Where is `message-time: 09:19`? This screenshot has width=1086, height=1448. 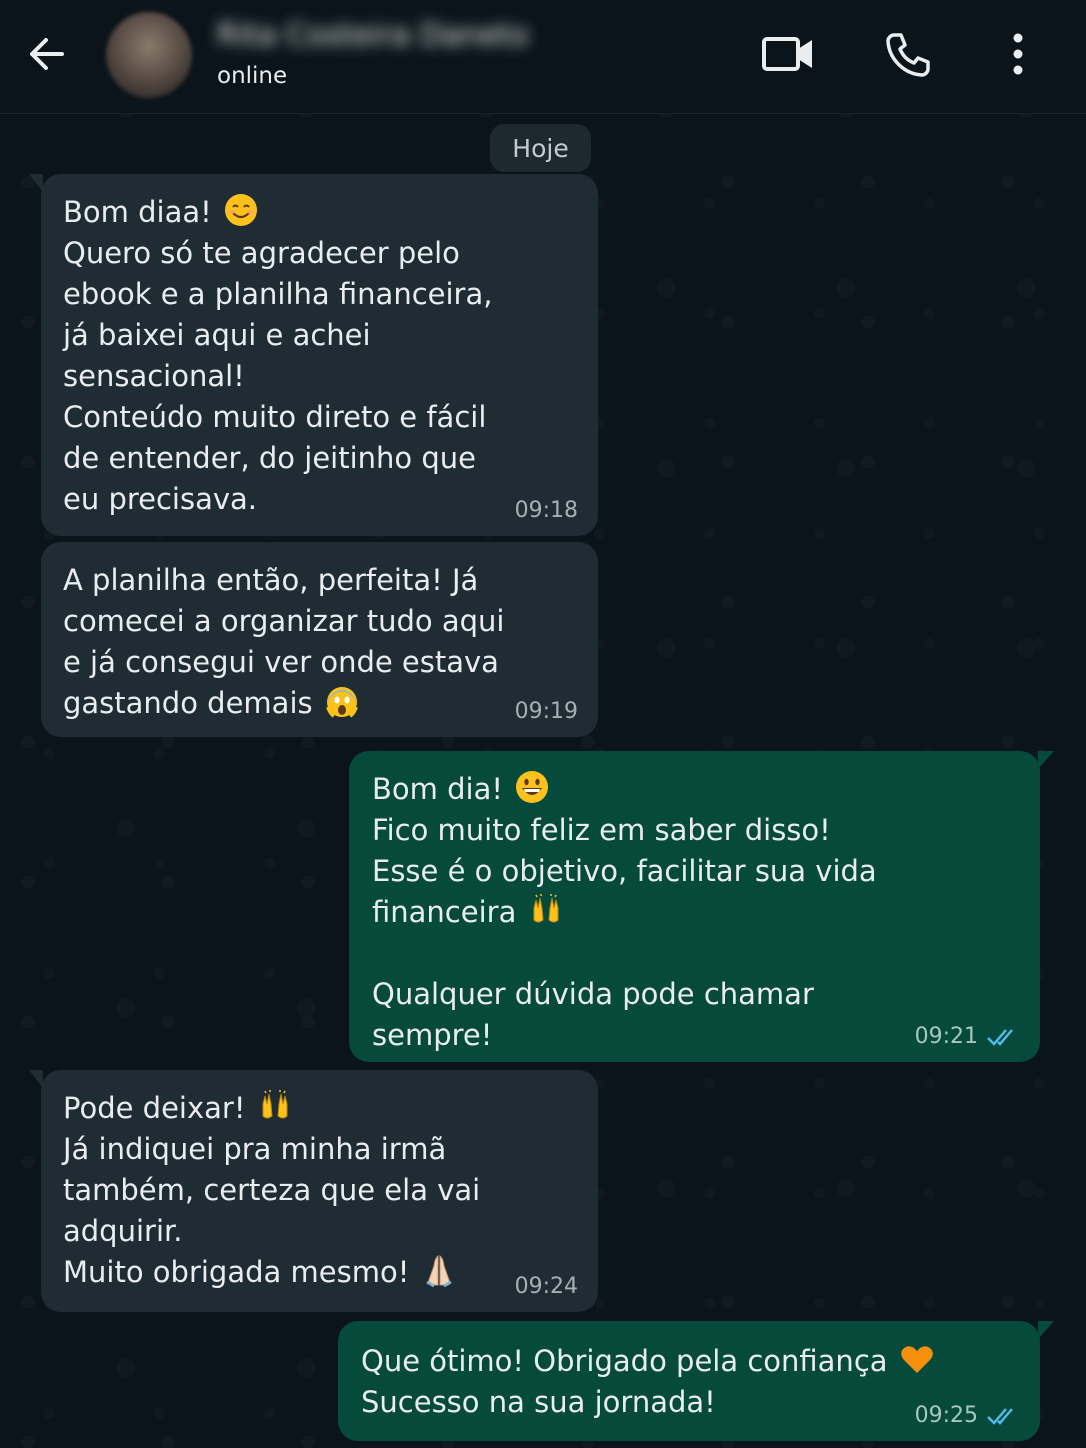
message-time: 09:19 is located at coordinates (546, 711).